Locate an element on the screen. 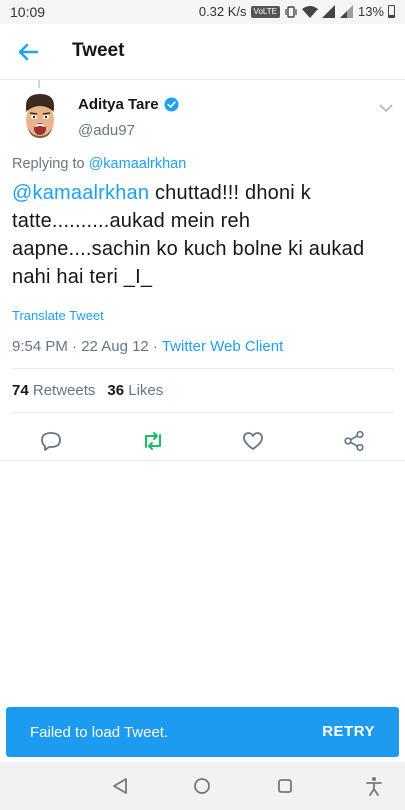 This screenshot has width=405, height=810. retweets-count-link: 74 Retweets is located at coordinates (53, 390).